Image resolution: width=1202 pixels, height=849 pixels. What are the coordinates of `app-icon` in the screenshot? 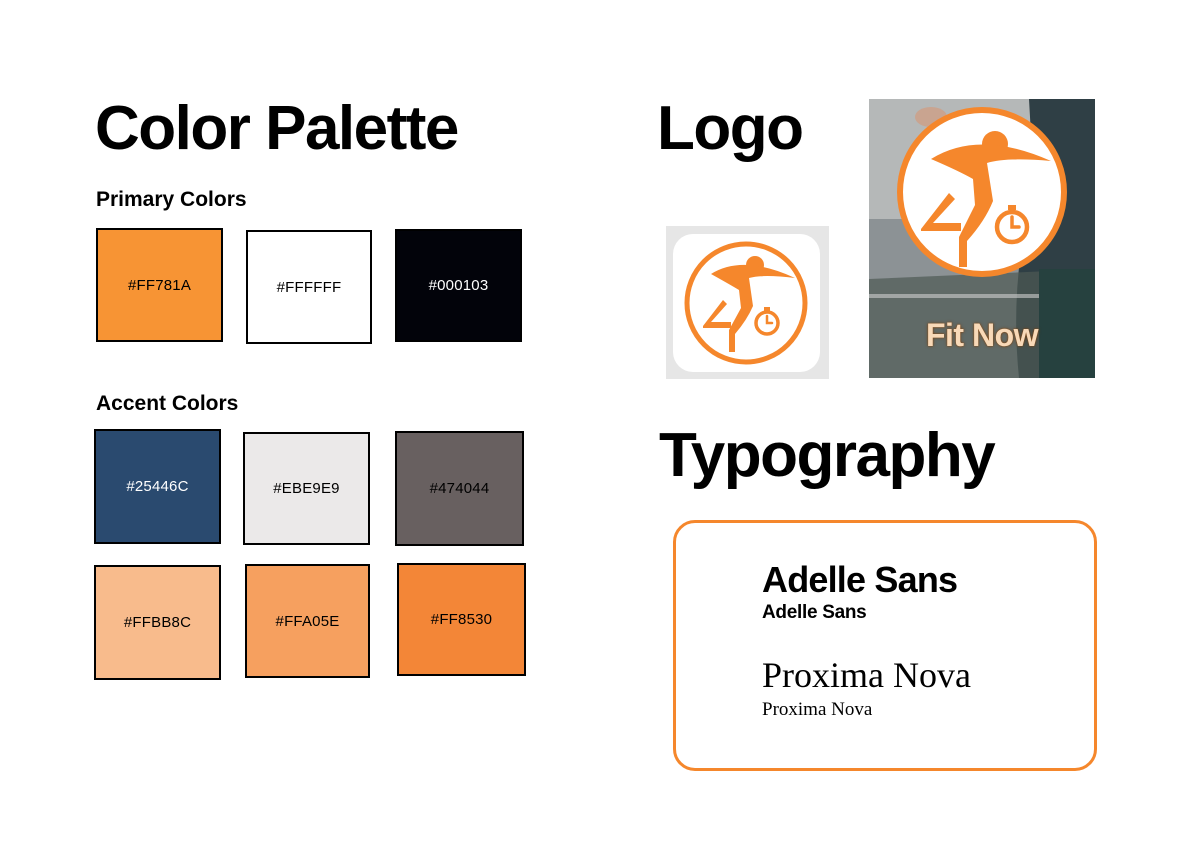 It's located at (746, 303).